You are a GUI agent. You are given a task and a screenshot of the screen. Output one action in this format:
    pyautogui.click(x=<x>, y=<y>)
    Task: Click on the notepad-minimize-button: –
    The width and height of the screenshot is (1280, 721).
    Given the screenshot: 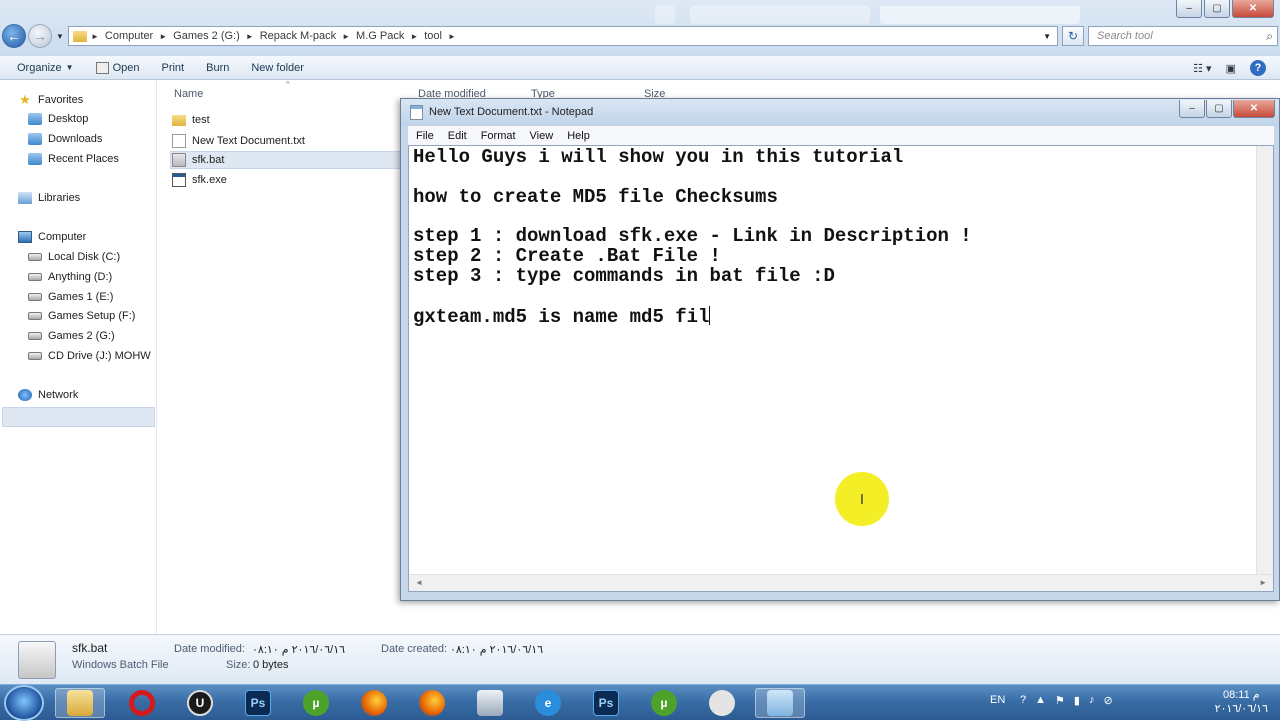 What is the action you would take?
    pyautogui.click(x=1192, y=109)
    